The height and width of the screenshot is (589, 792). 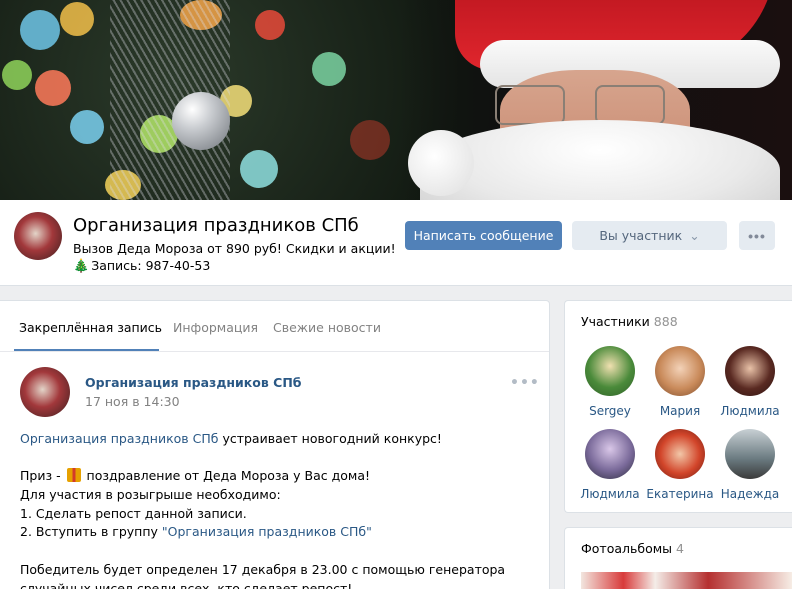 I want to click on members-count: 888, so click(x=665, y=321).